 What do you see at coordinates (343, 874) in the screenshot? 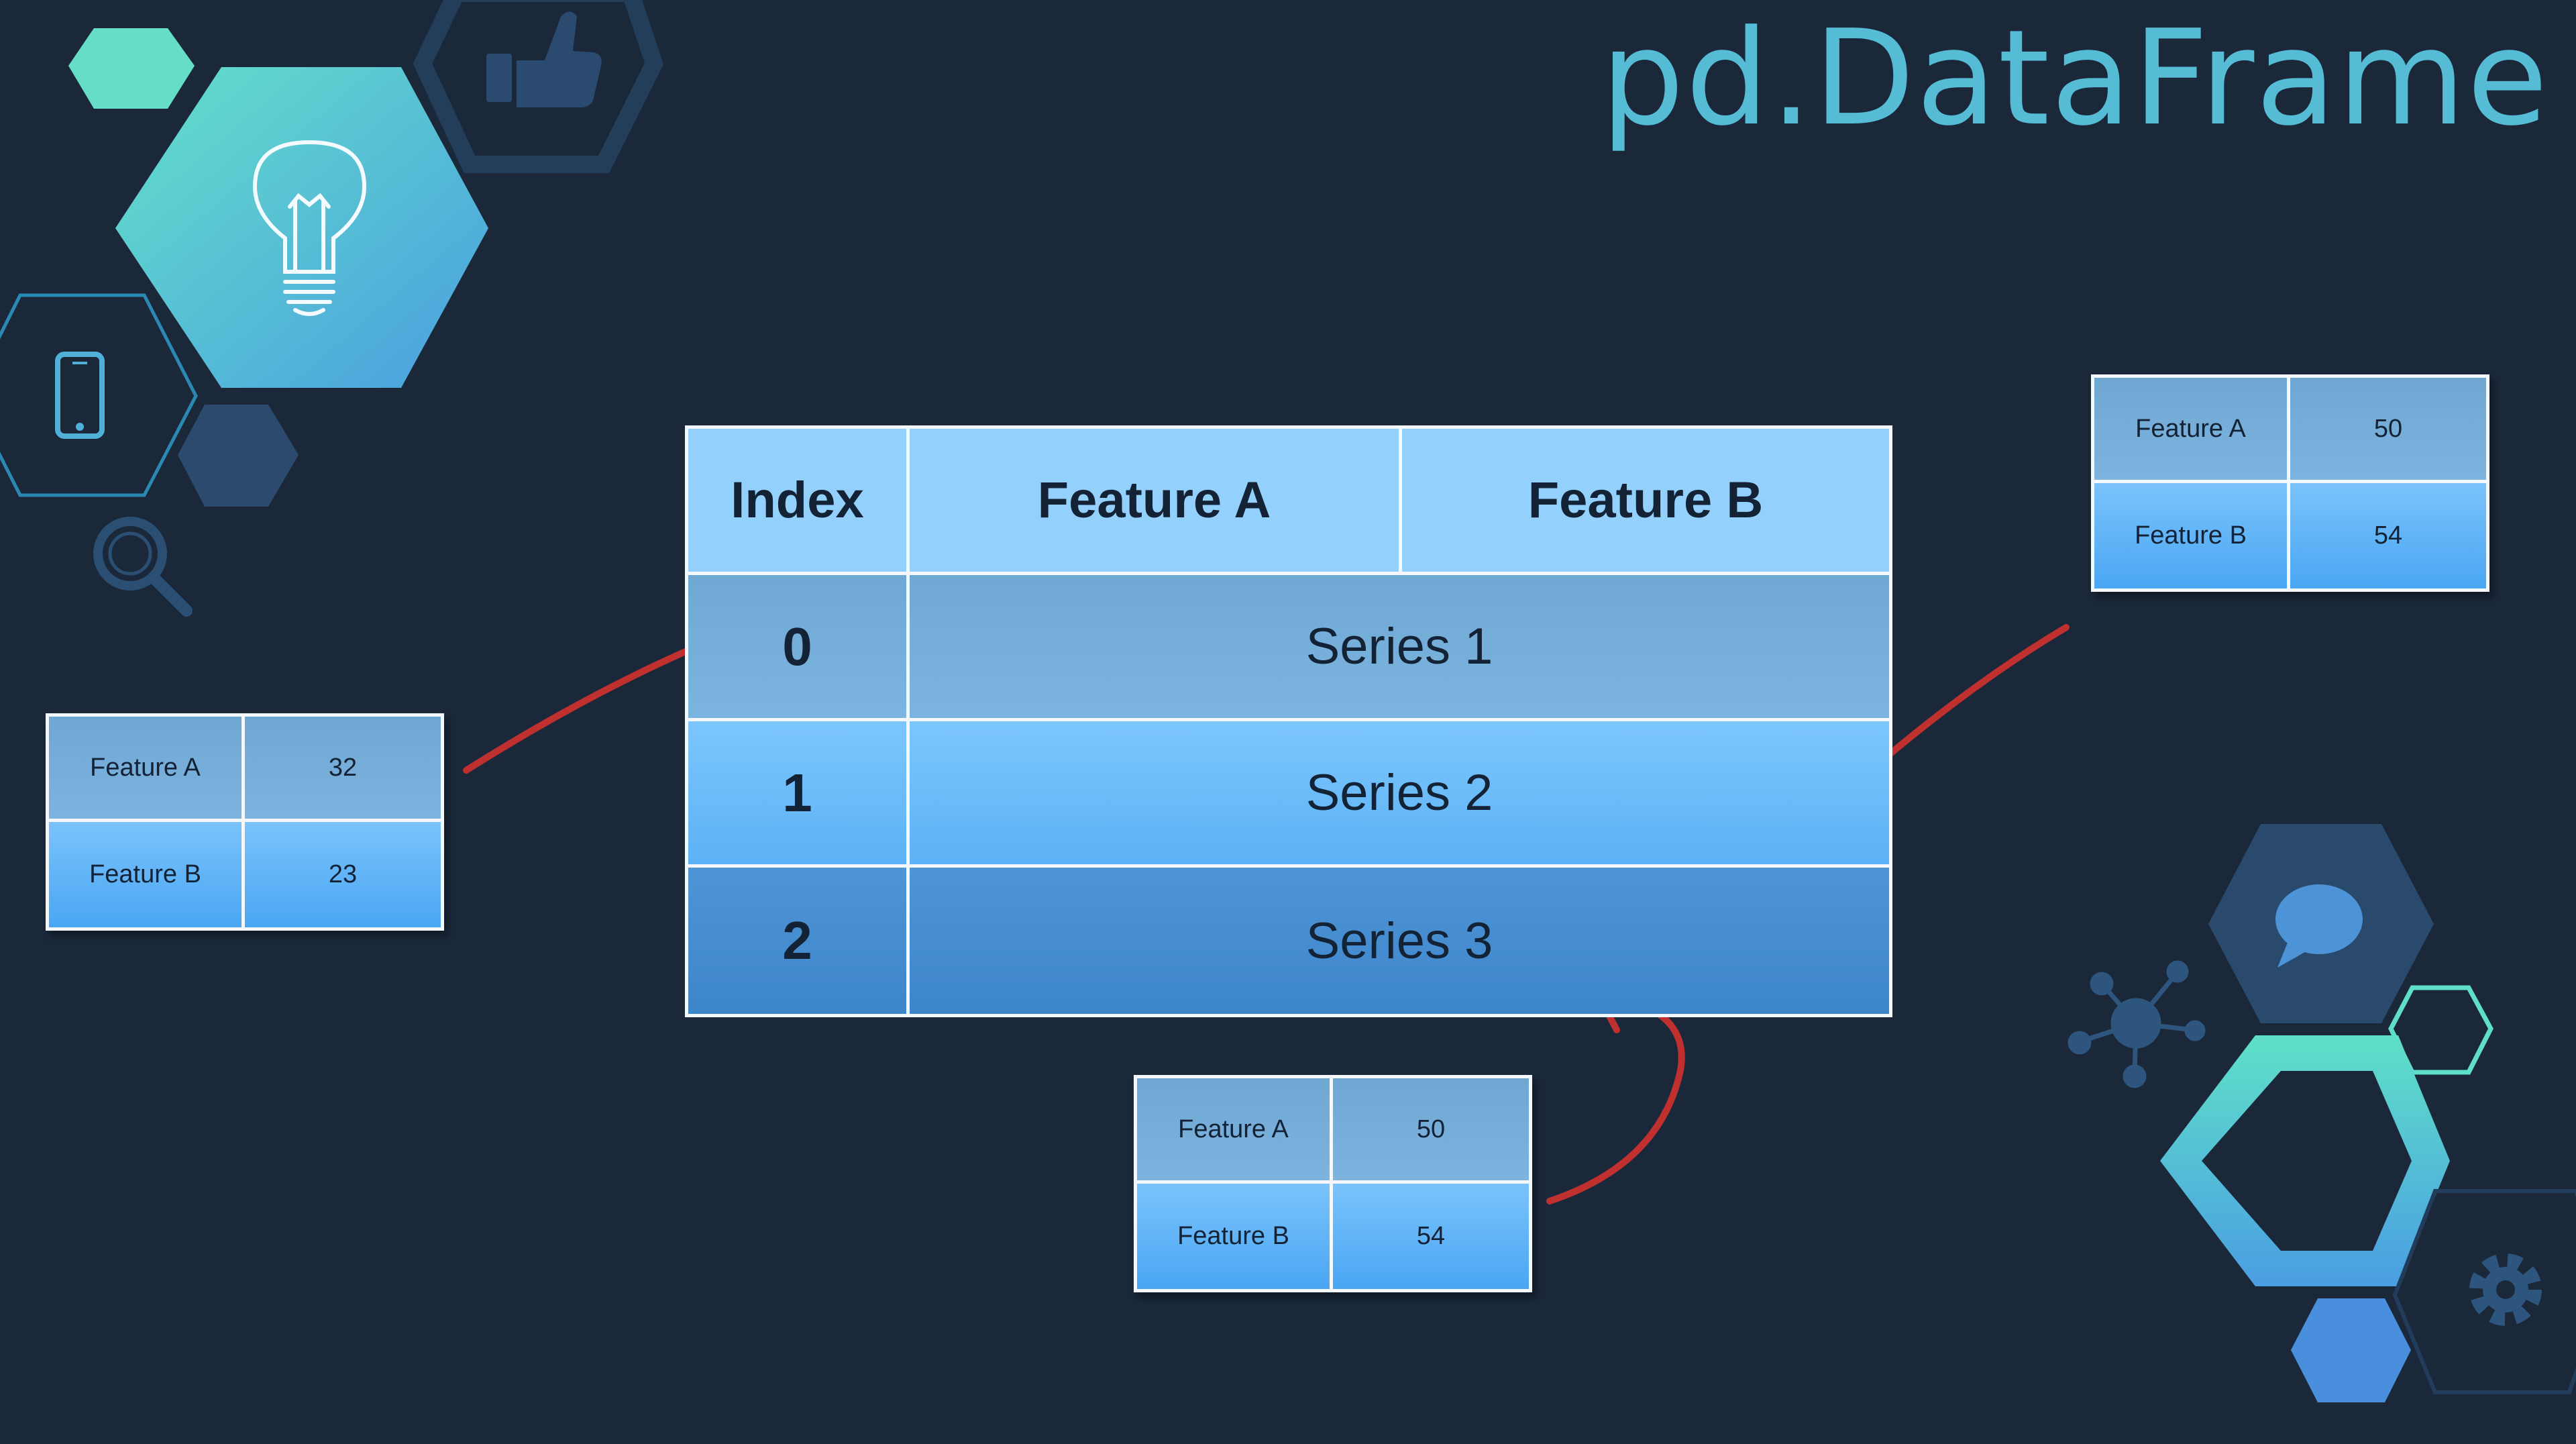
I see `feature-b-value: 23` at bounding box center [343, 874].